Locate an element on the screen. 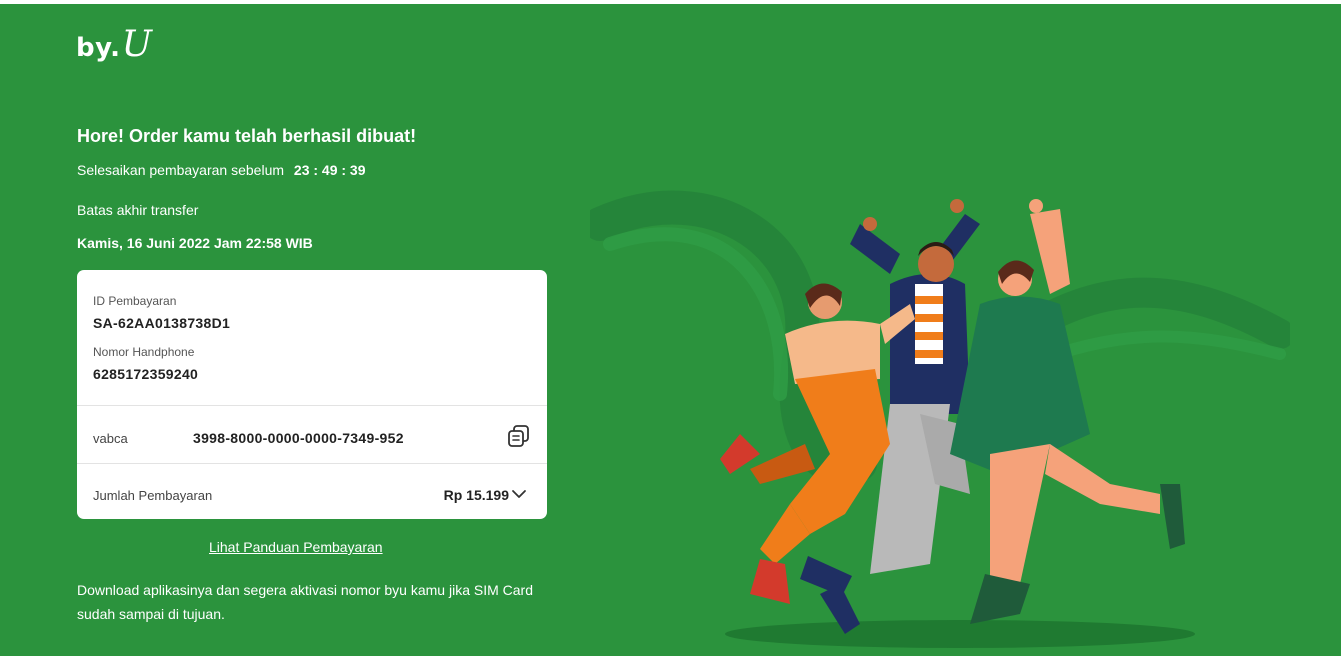  phone-number-label: Nomor Handphone is located at coordinates (144, 352).